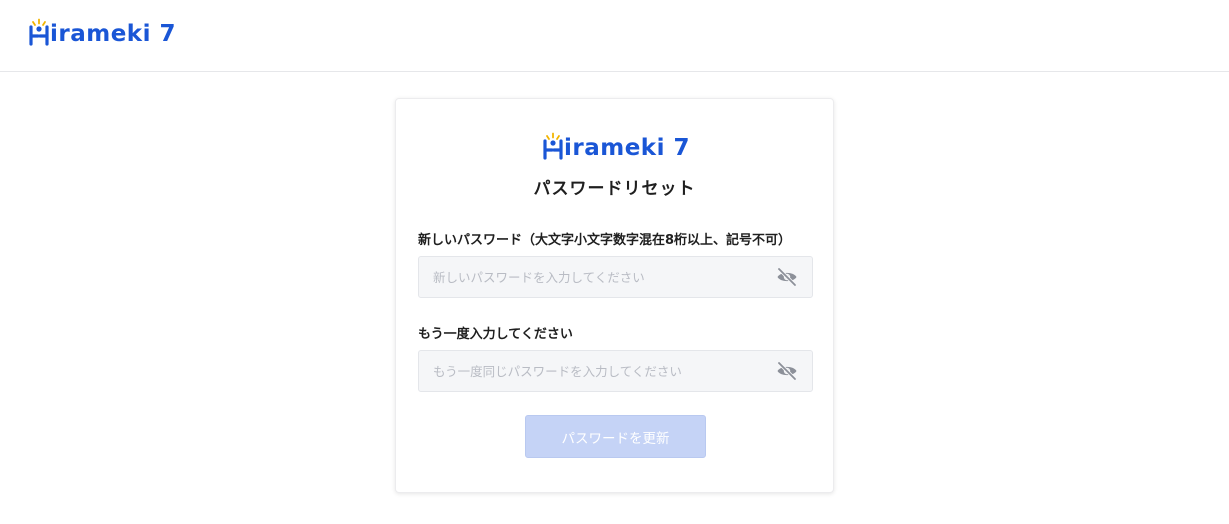 The image size is (1229, 524). I want to click on page-title: パスワードリセット, so click(614, 189).